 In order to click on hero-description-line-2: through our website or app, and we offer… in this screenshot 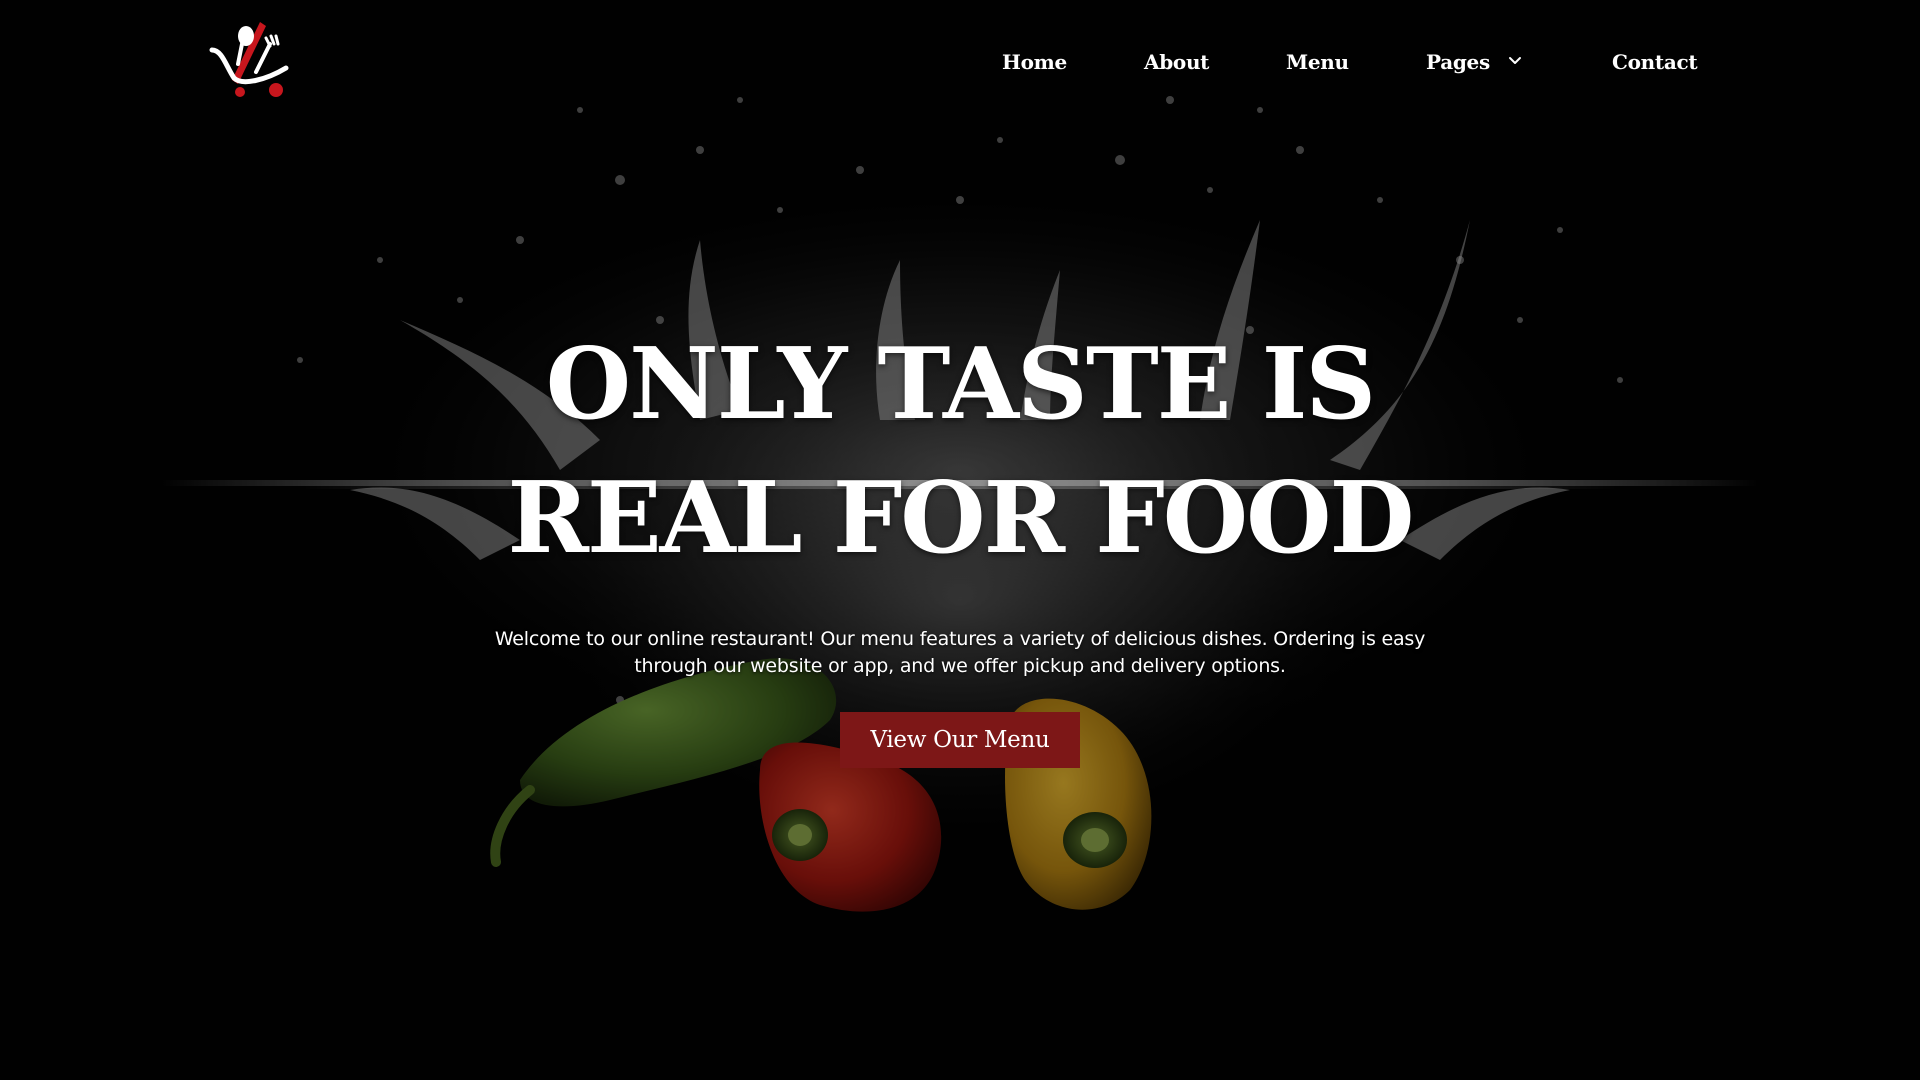, I will do `click(960, 666)`.